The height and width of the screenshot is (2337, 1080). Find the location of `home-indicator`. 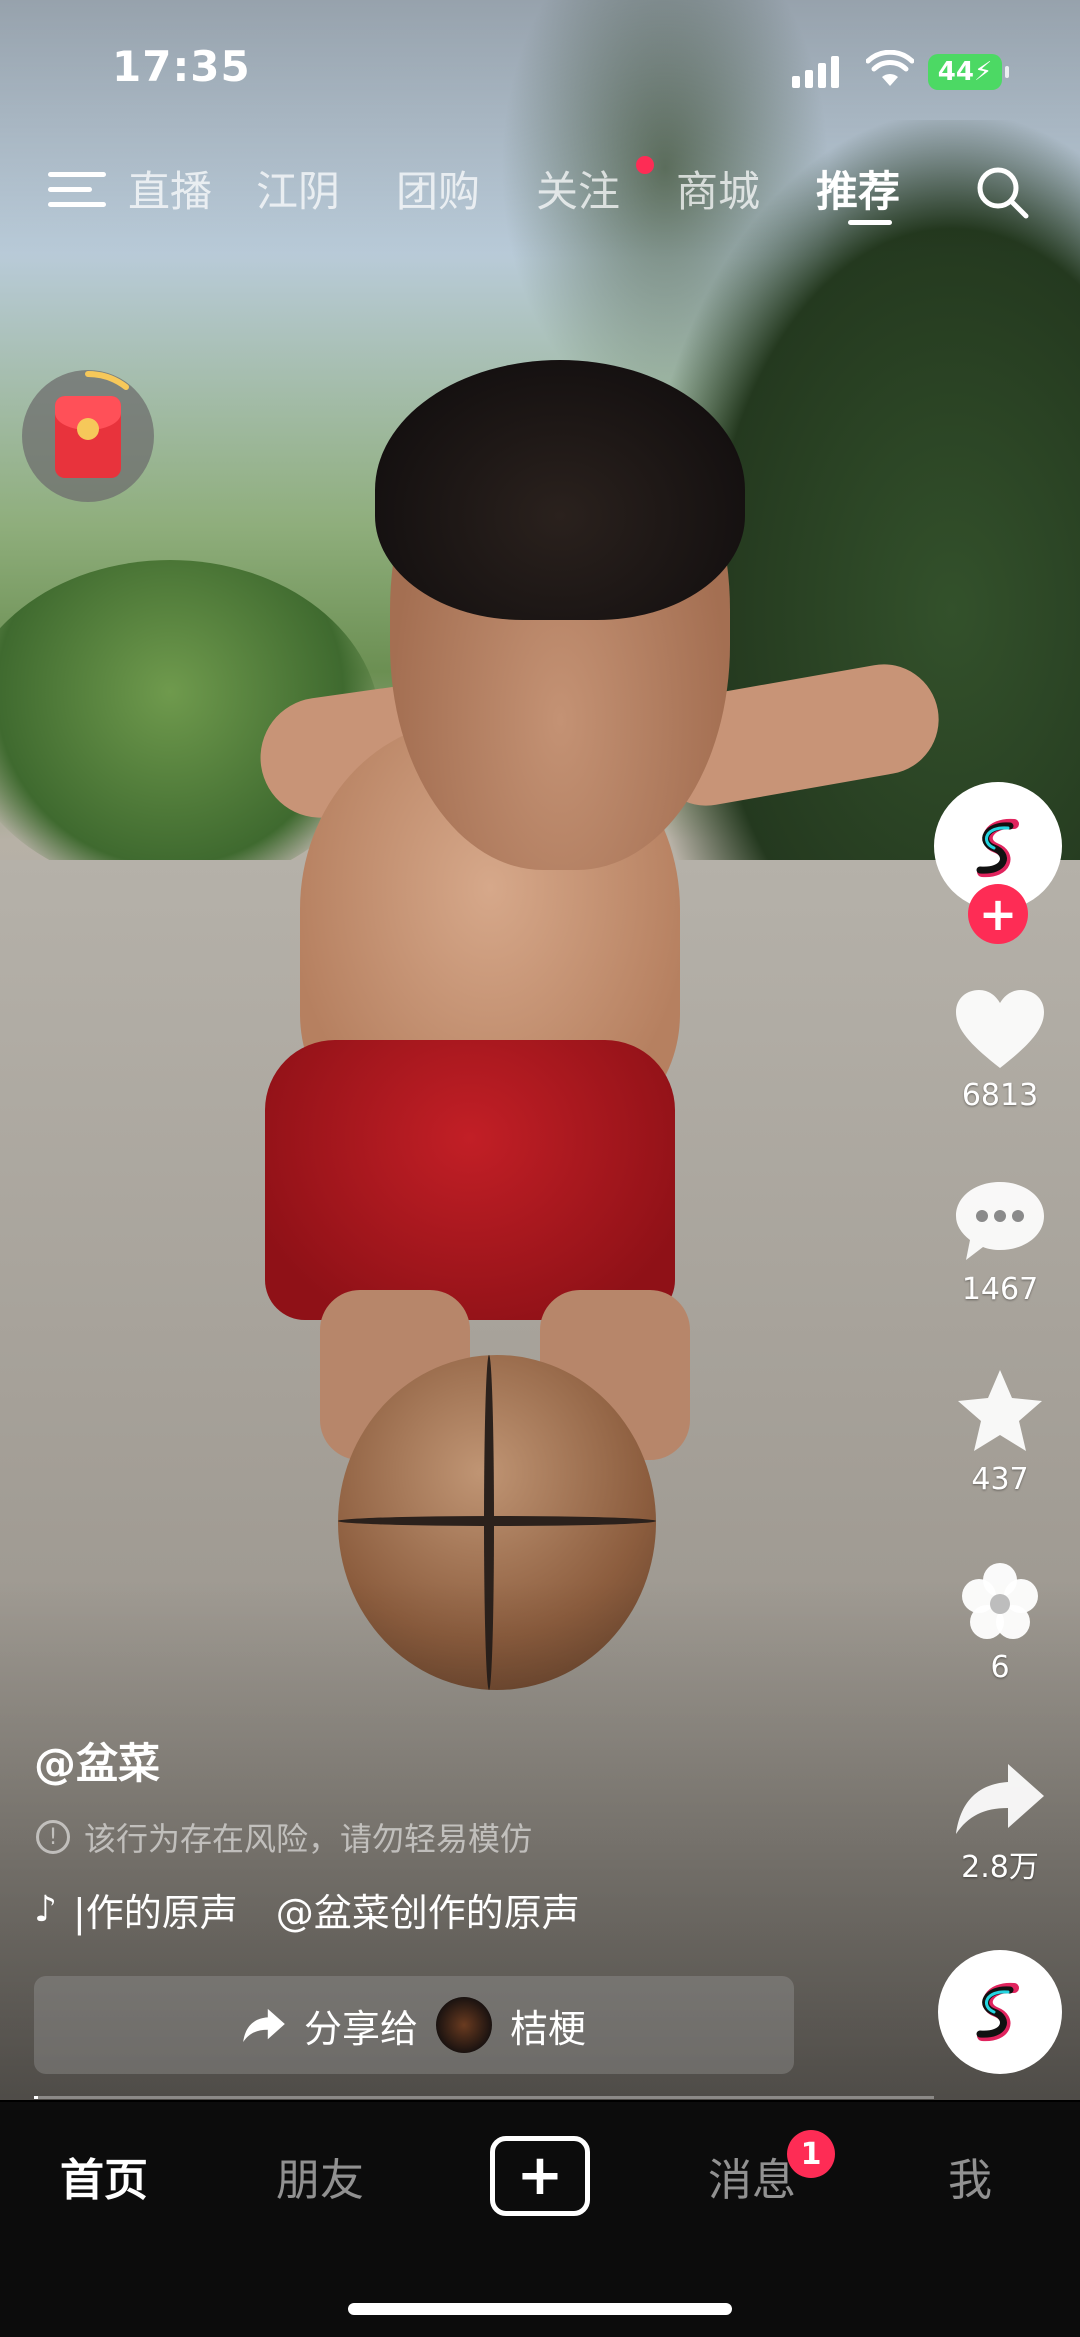

home-indicator is located at coordinates (540, 2309).